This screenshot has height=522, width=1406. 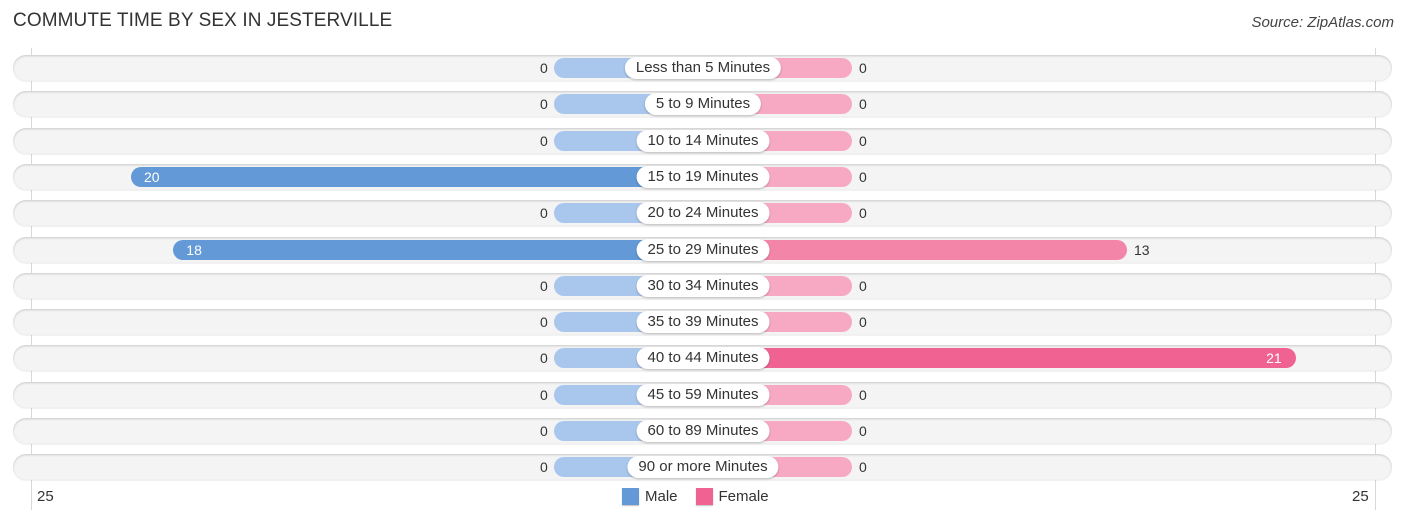 I want to click on category-label: 90 or more Minutes, so click(x=703, y=467).